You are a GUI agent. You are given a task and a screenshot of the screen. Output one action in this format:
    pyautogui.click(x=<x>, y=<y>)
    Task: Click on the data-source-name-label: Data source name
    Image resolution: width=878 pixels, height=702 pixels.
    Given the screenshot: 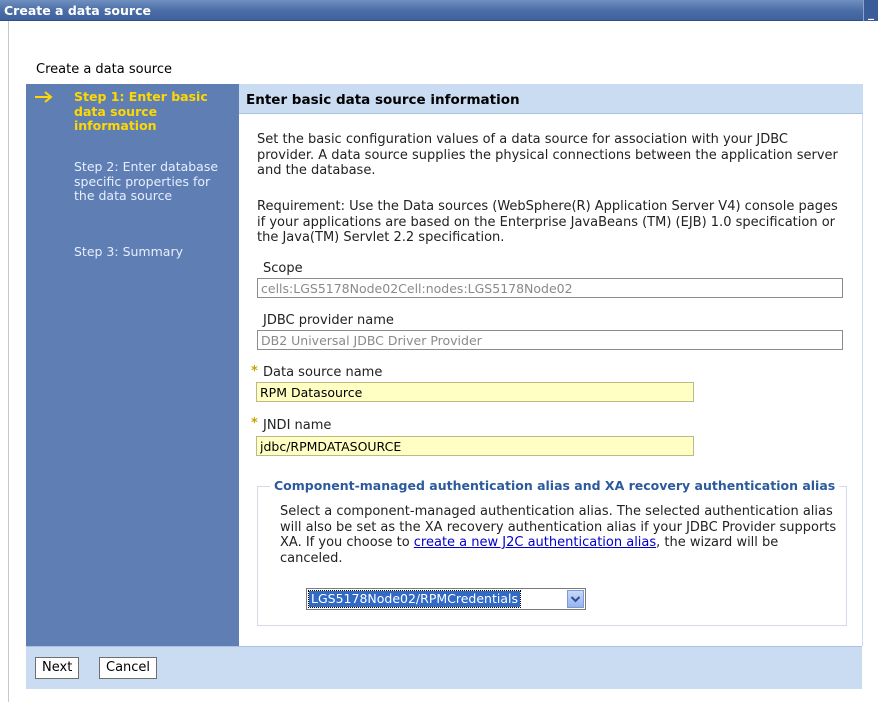 What is the action you would take?
    pyautogui.click(x=323, y=372)
    